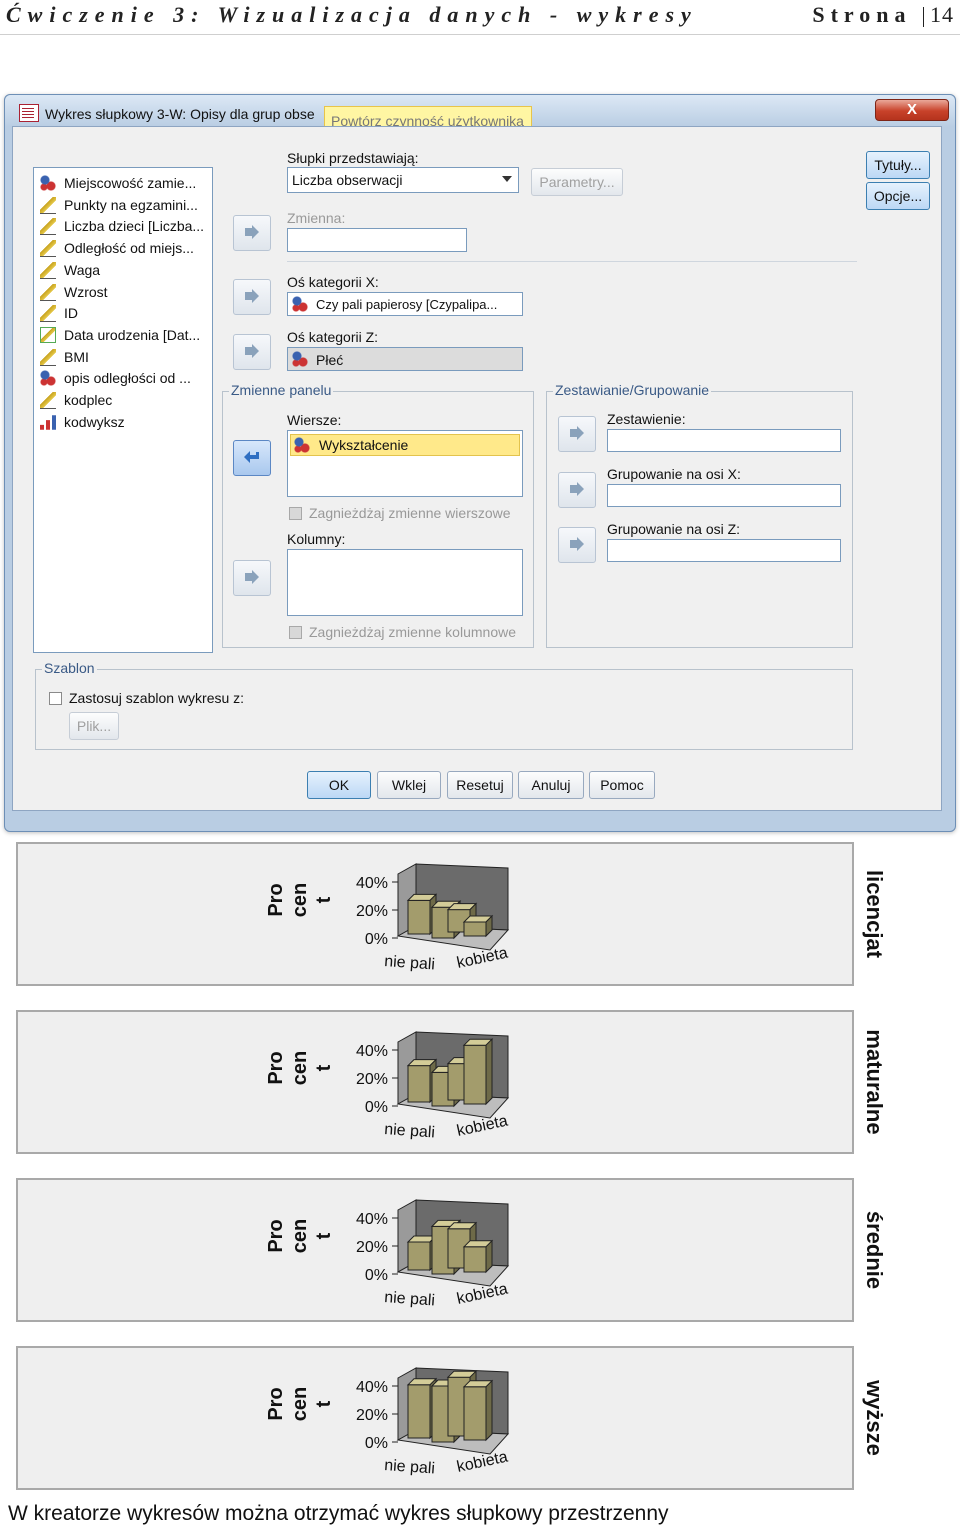 This screenshot has width=960, height=1531. Describe the element at coordinates (674, 529) in the screenshot. I see `group-z-label: Grupowanie na osi Z:` at that location.